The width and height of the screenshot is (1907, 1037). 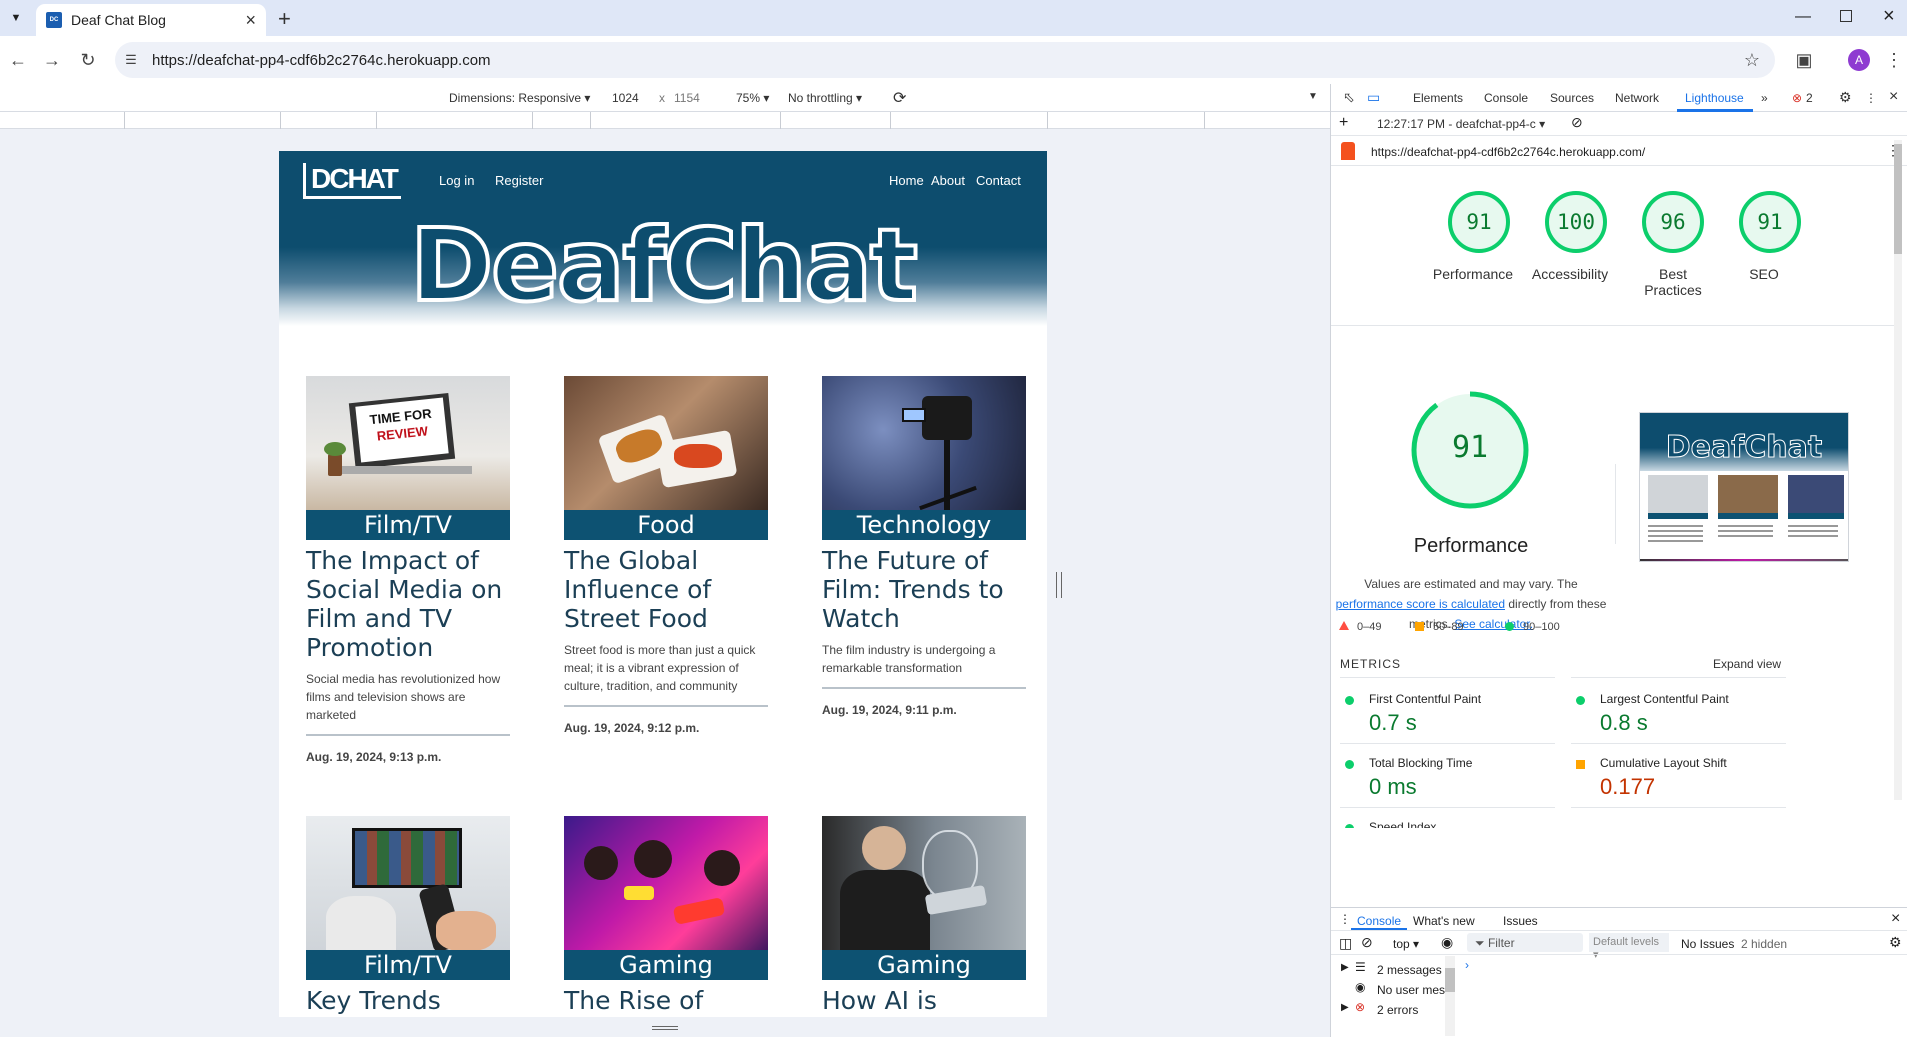 What do you see at coordinates (402, 430) in the screenshot?
I see `review-sign: TIME FOR REVIEW` at bounding box center [402, 430].